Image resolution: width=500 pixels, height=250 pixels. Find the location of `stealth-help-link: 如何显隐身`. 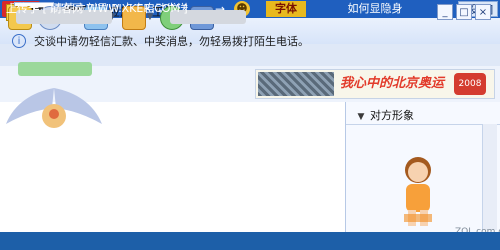

stealth-help-link: 如何显隐身 is located at coordinates (375, 9).